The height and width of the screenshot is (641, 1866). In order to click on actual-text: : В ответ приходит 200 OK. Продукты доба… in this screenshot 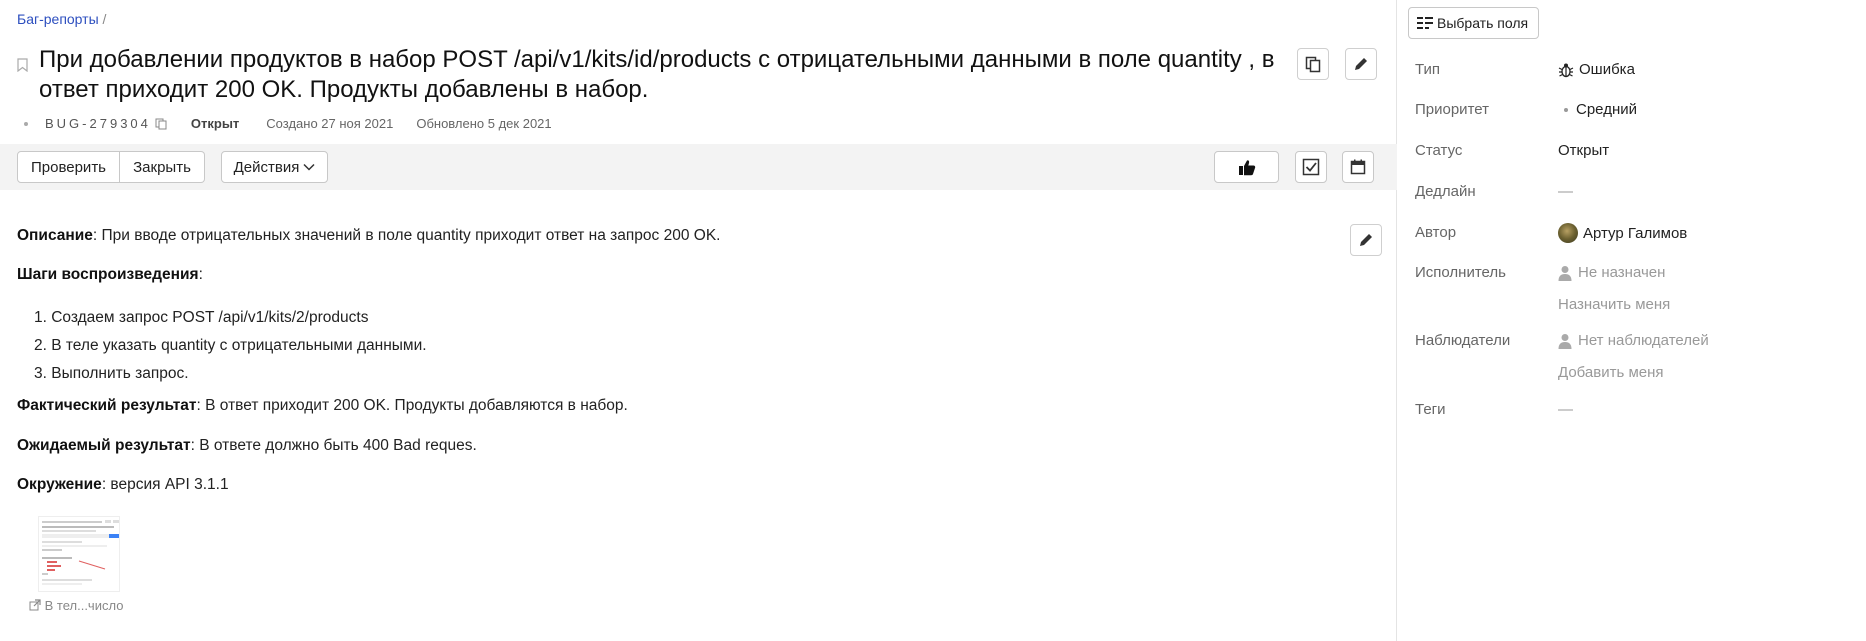, I will do `click(412, 405)`.